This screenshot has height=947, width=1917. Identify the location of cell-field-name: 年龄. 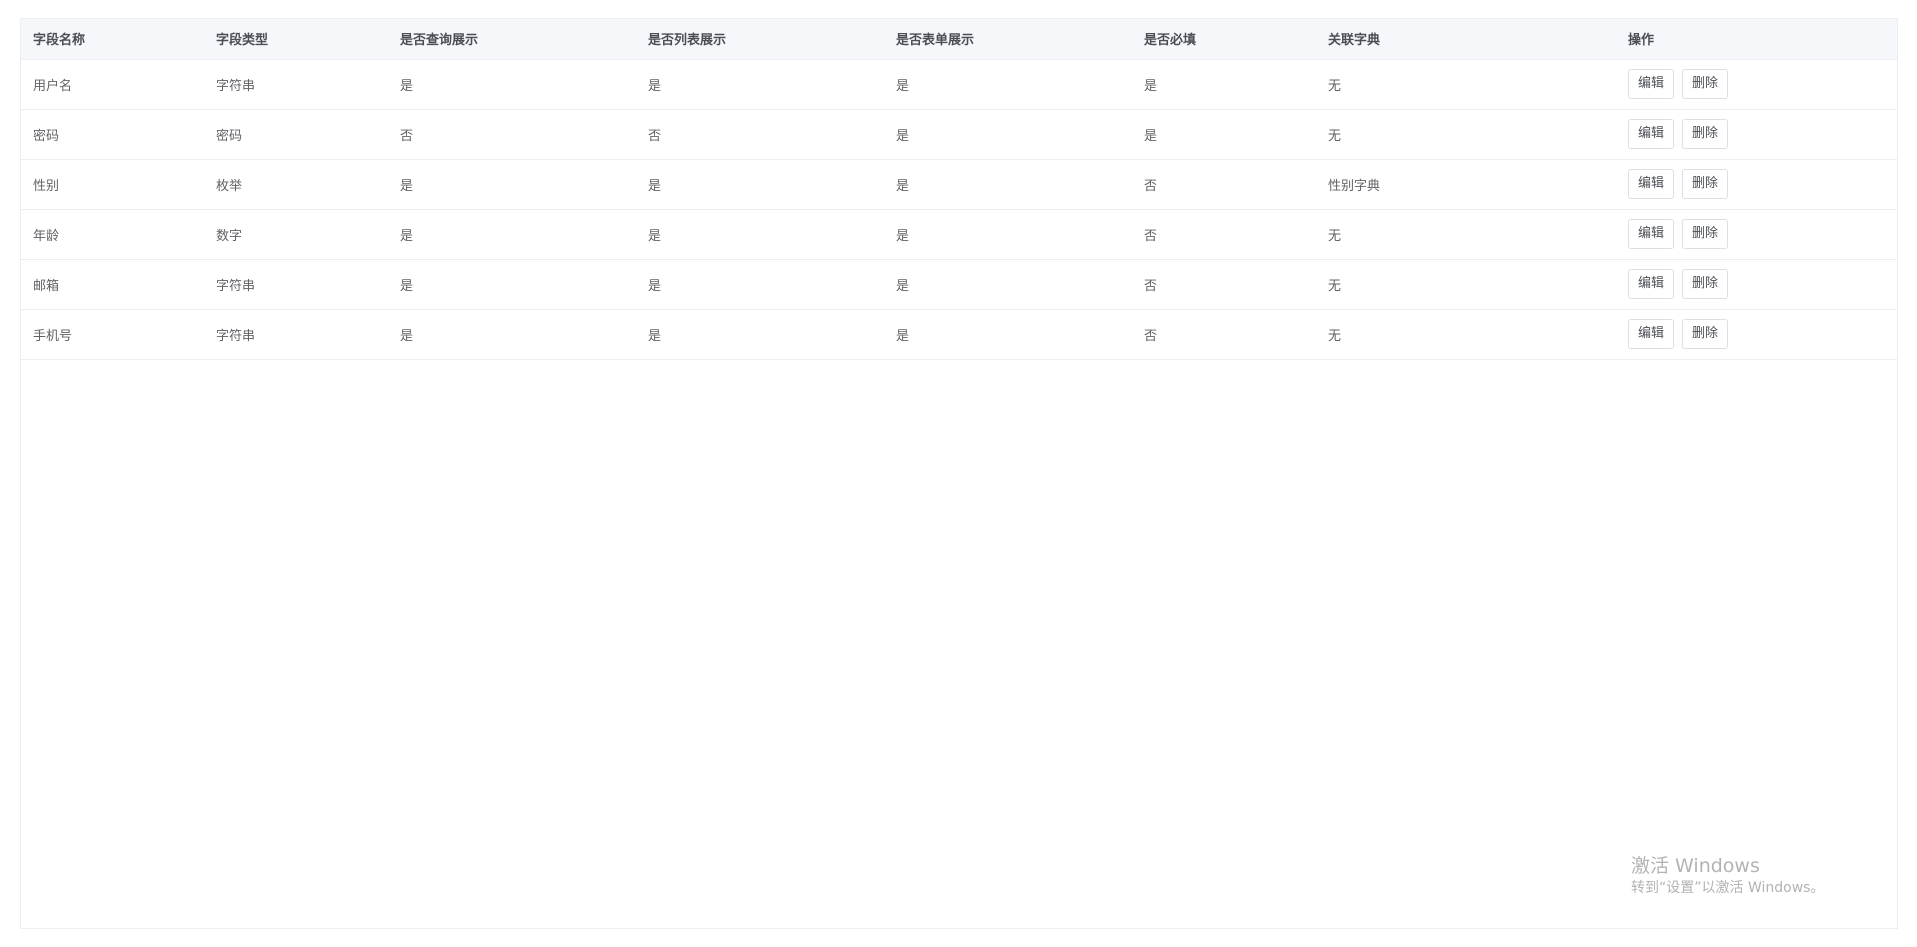
(112, 234).